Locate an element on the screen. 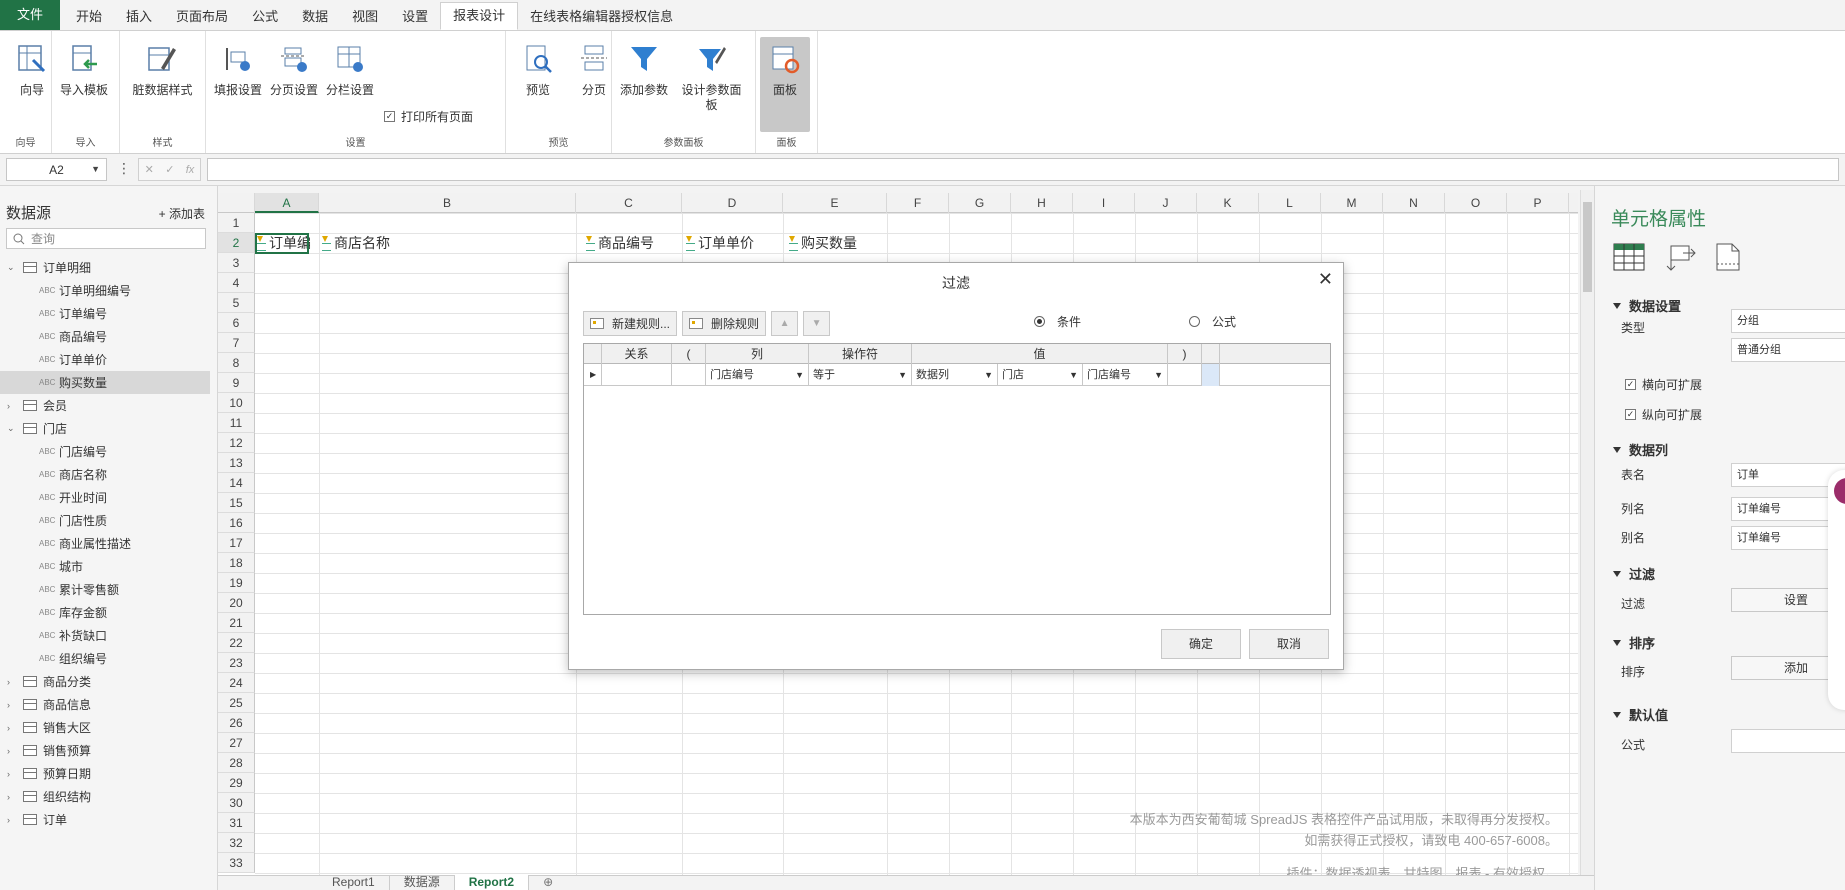  radio-condition: 条件 is located at coordinates (1057, 321).